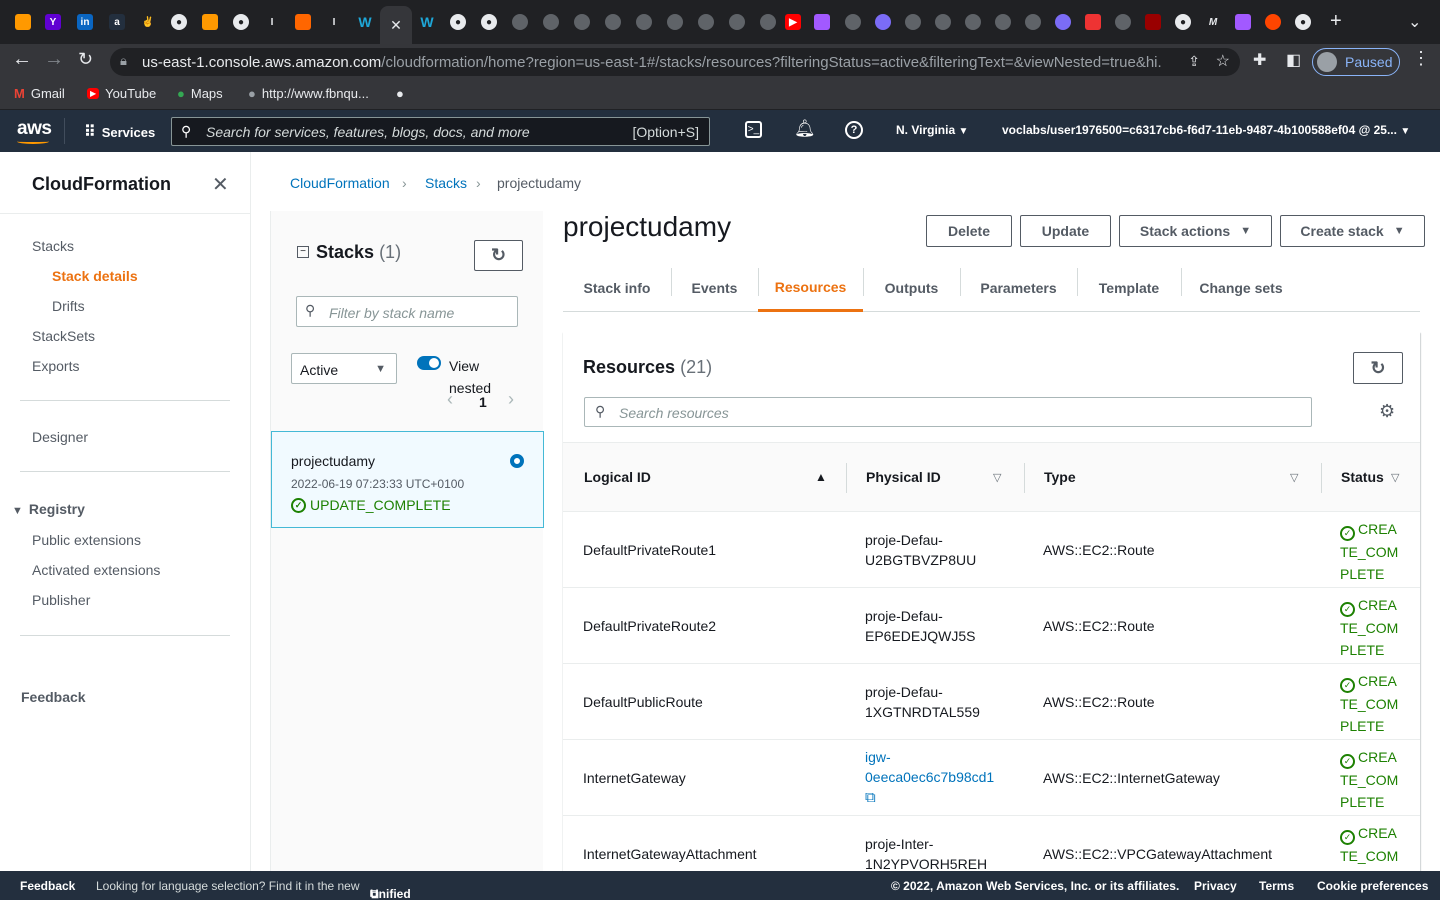 The height and width of the screenshot is (915, 1440). Describe the element at coordinates (427, 22) in the screenshot. I see `browser-tab: W` at that location.